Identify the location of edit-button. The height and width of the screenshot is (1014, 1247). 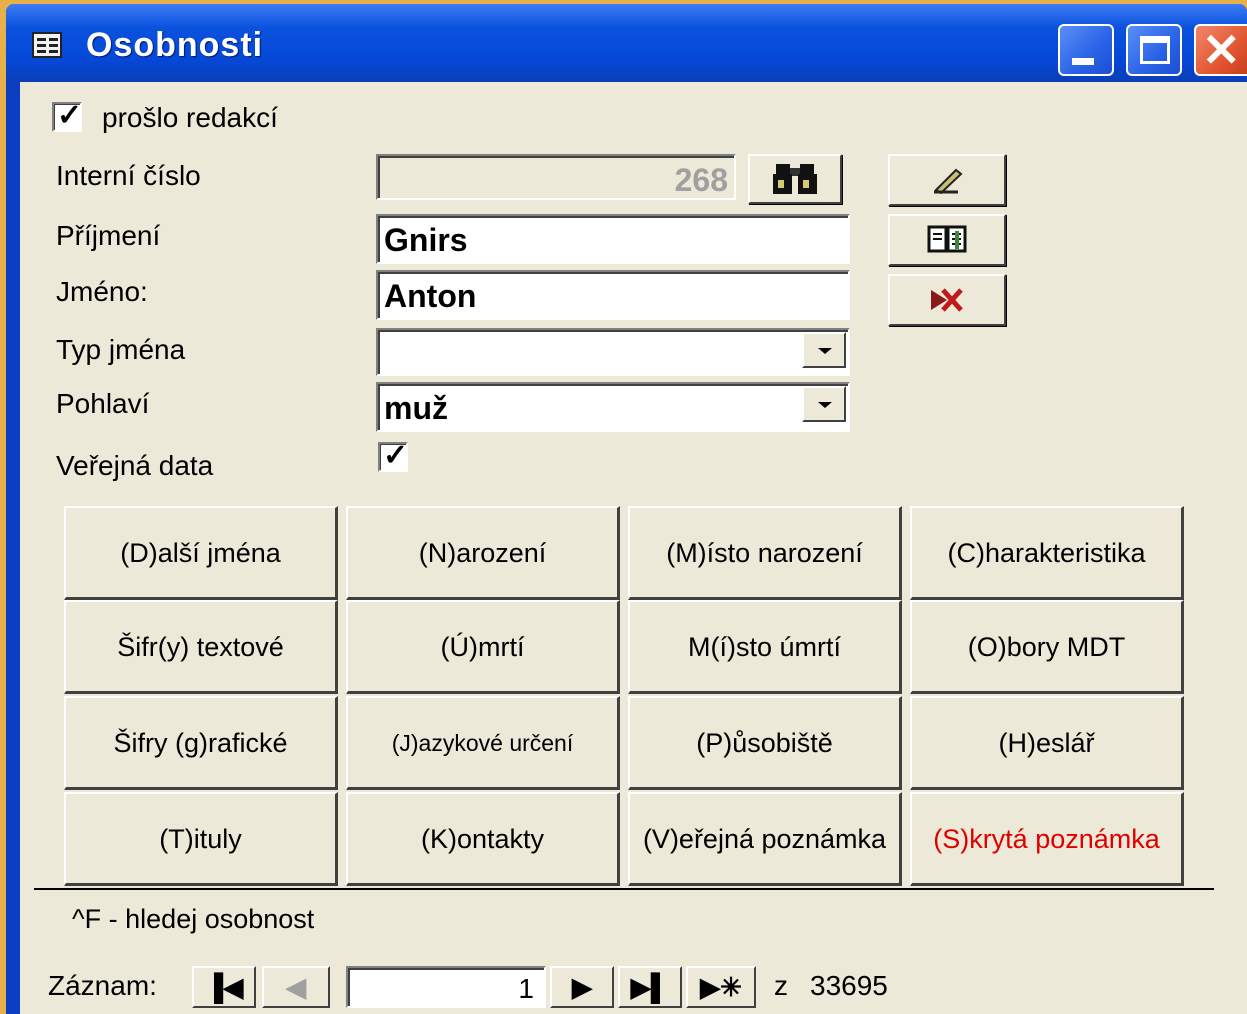
(947, 180).